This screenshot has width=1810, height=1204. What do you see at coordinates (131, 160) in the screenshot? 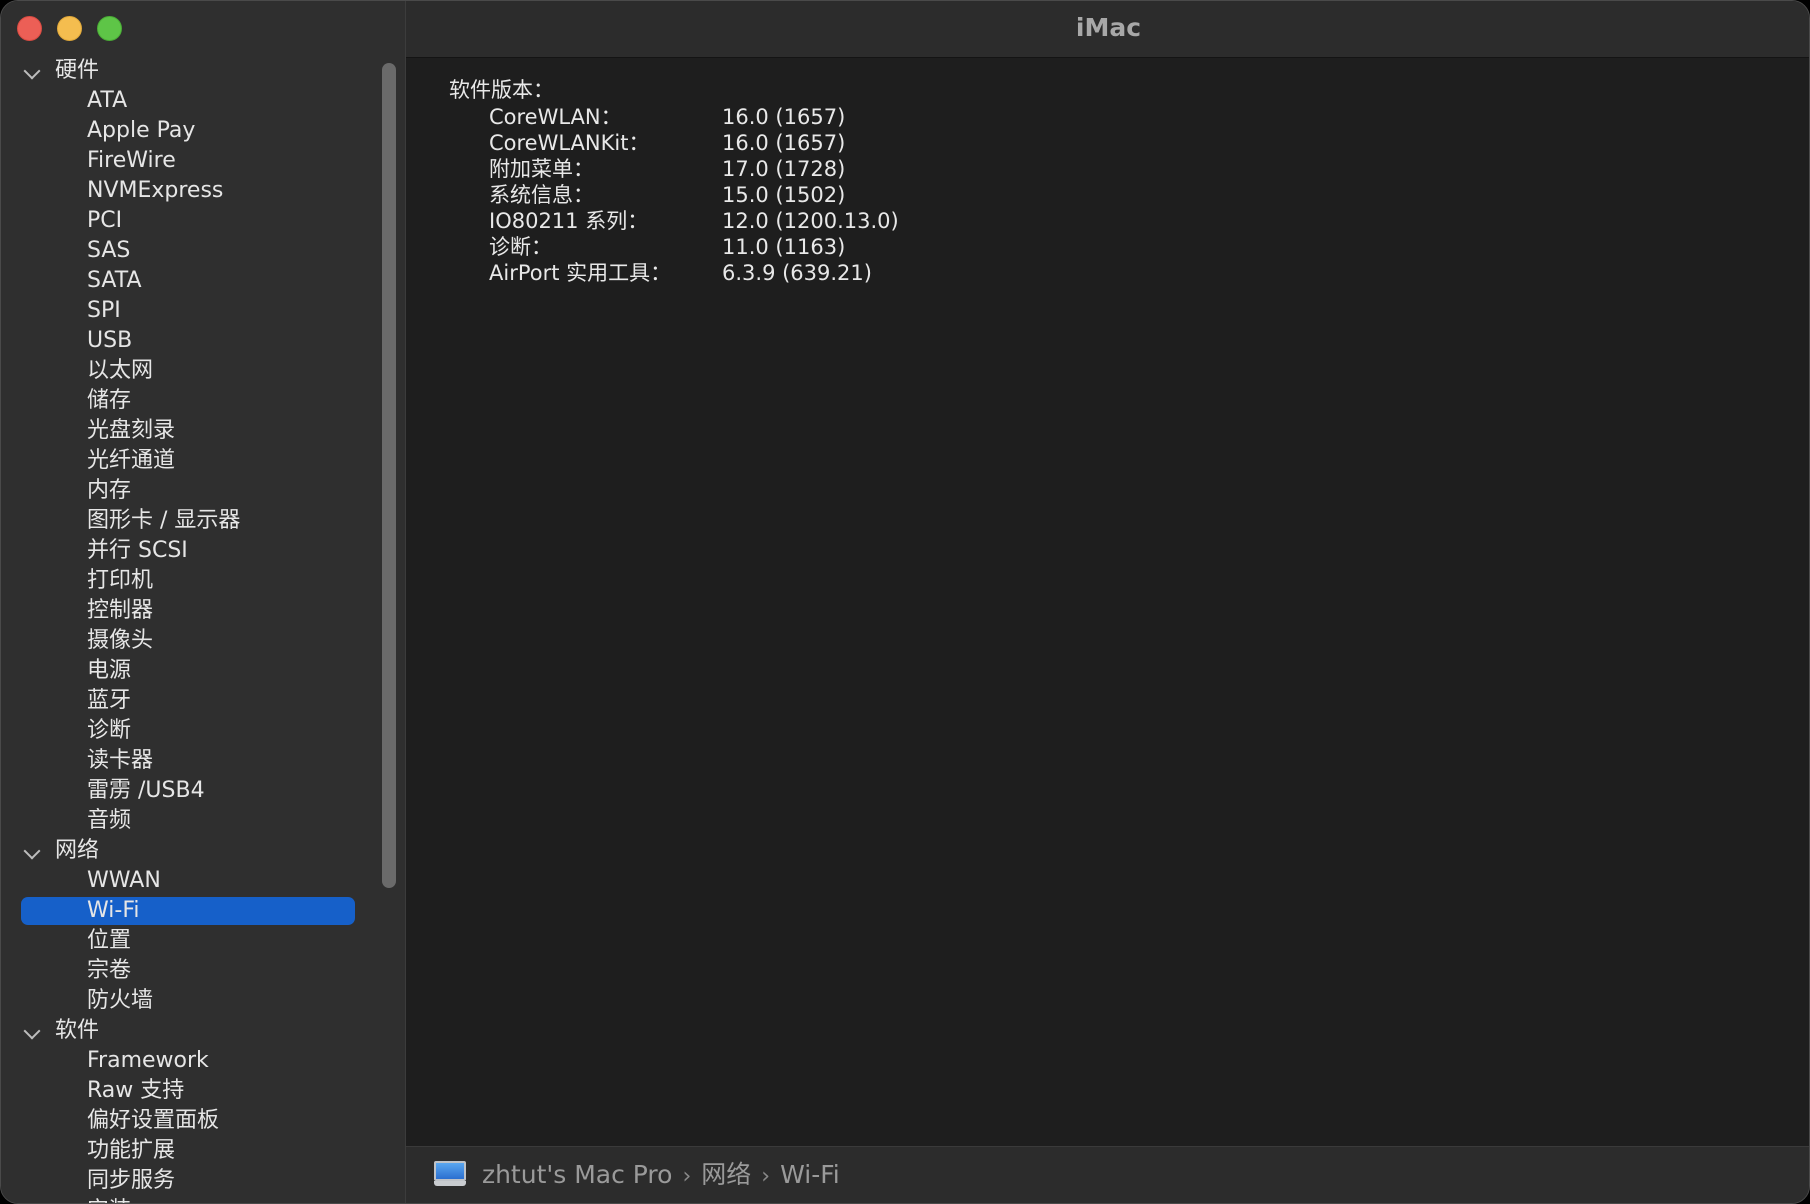
I see `sidebar-item-label: FireWire` at bounding box center [131, 160].